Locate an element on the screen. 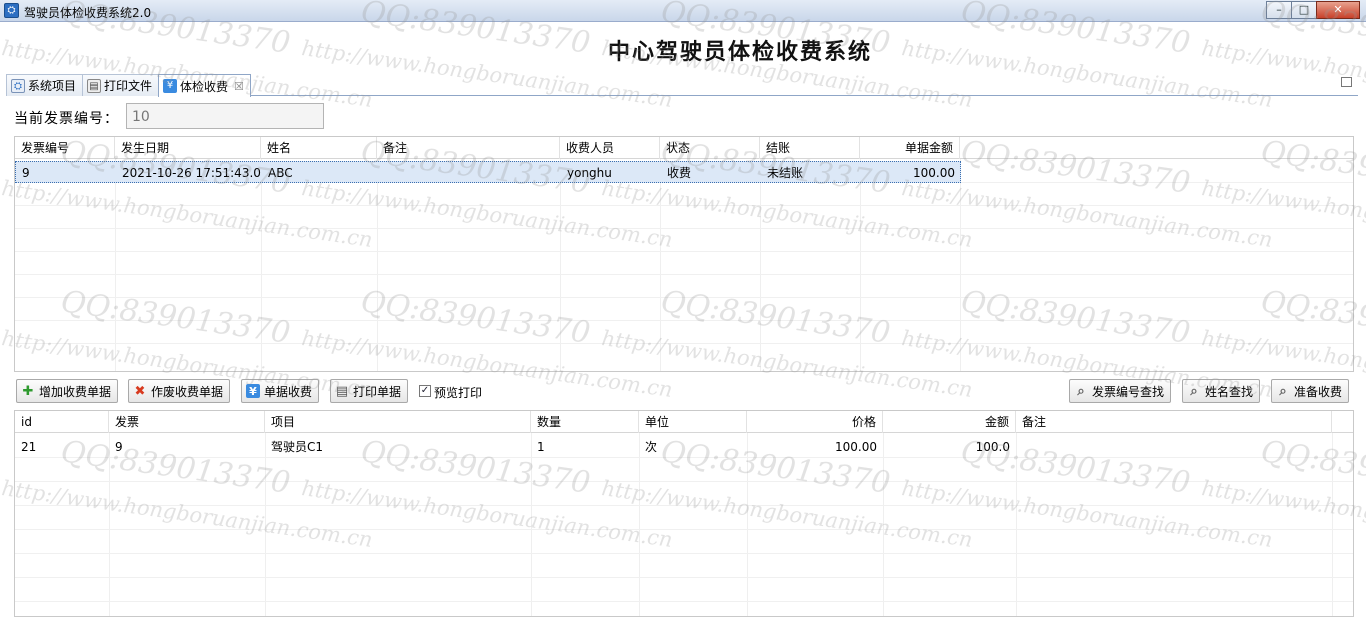 This screenshot has width=1366, height=617. cell-amount: 100.00 is located at coordinates (934, 173).